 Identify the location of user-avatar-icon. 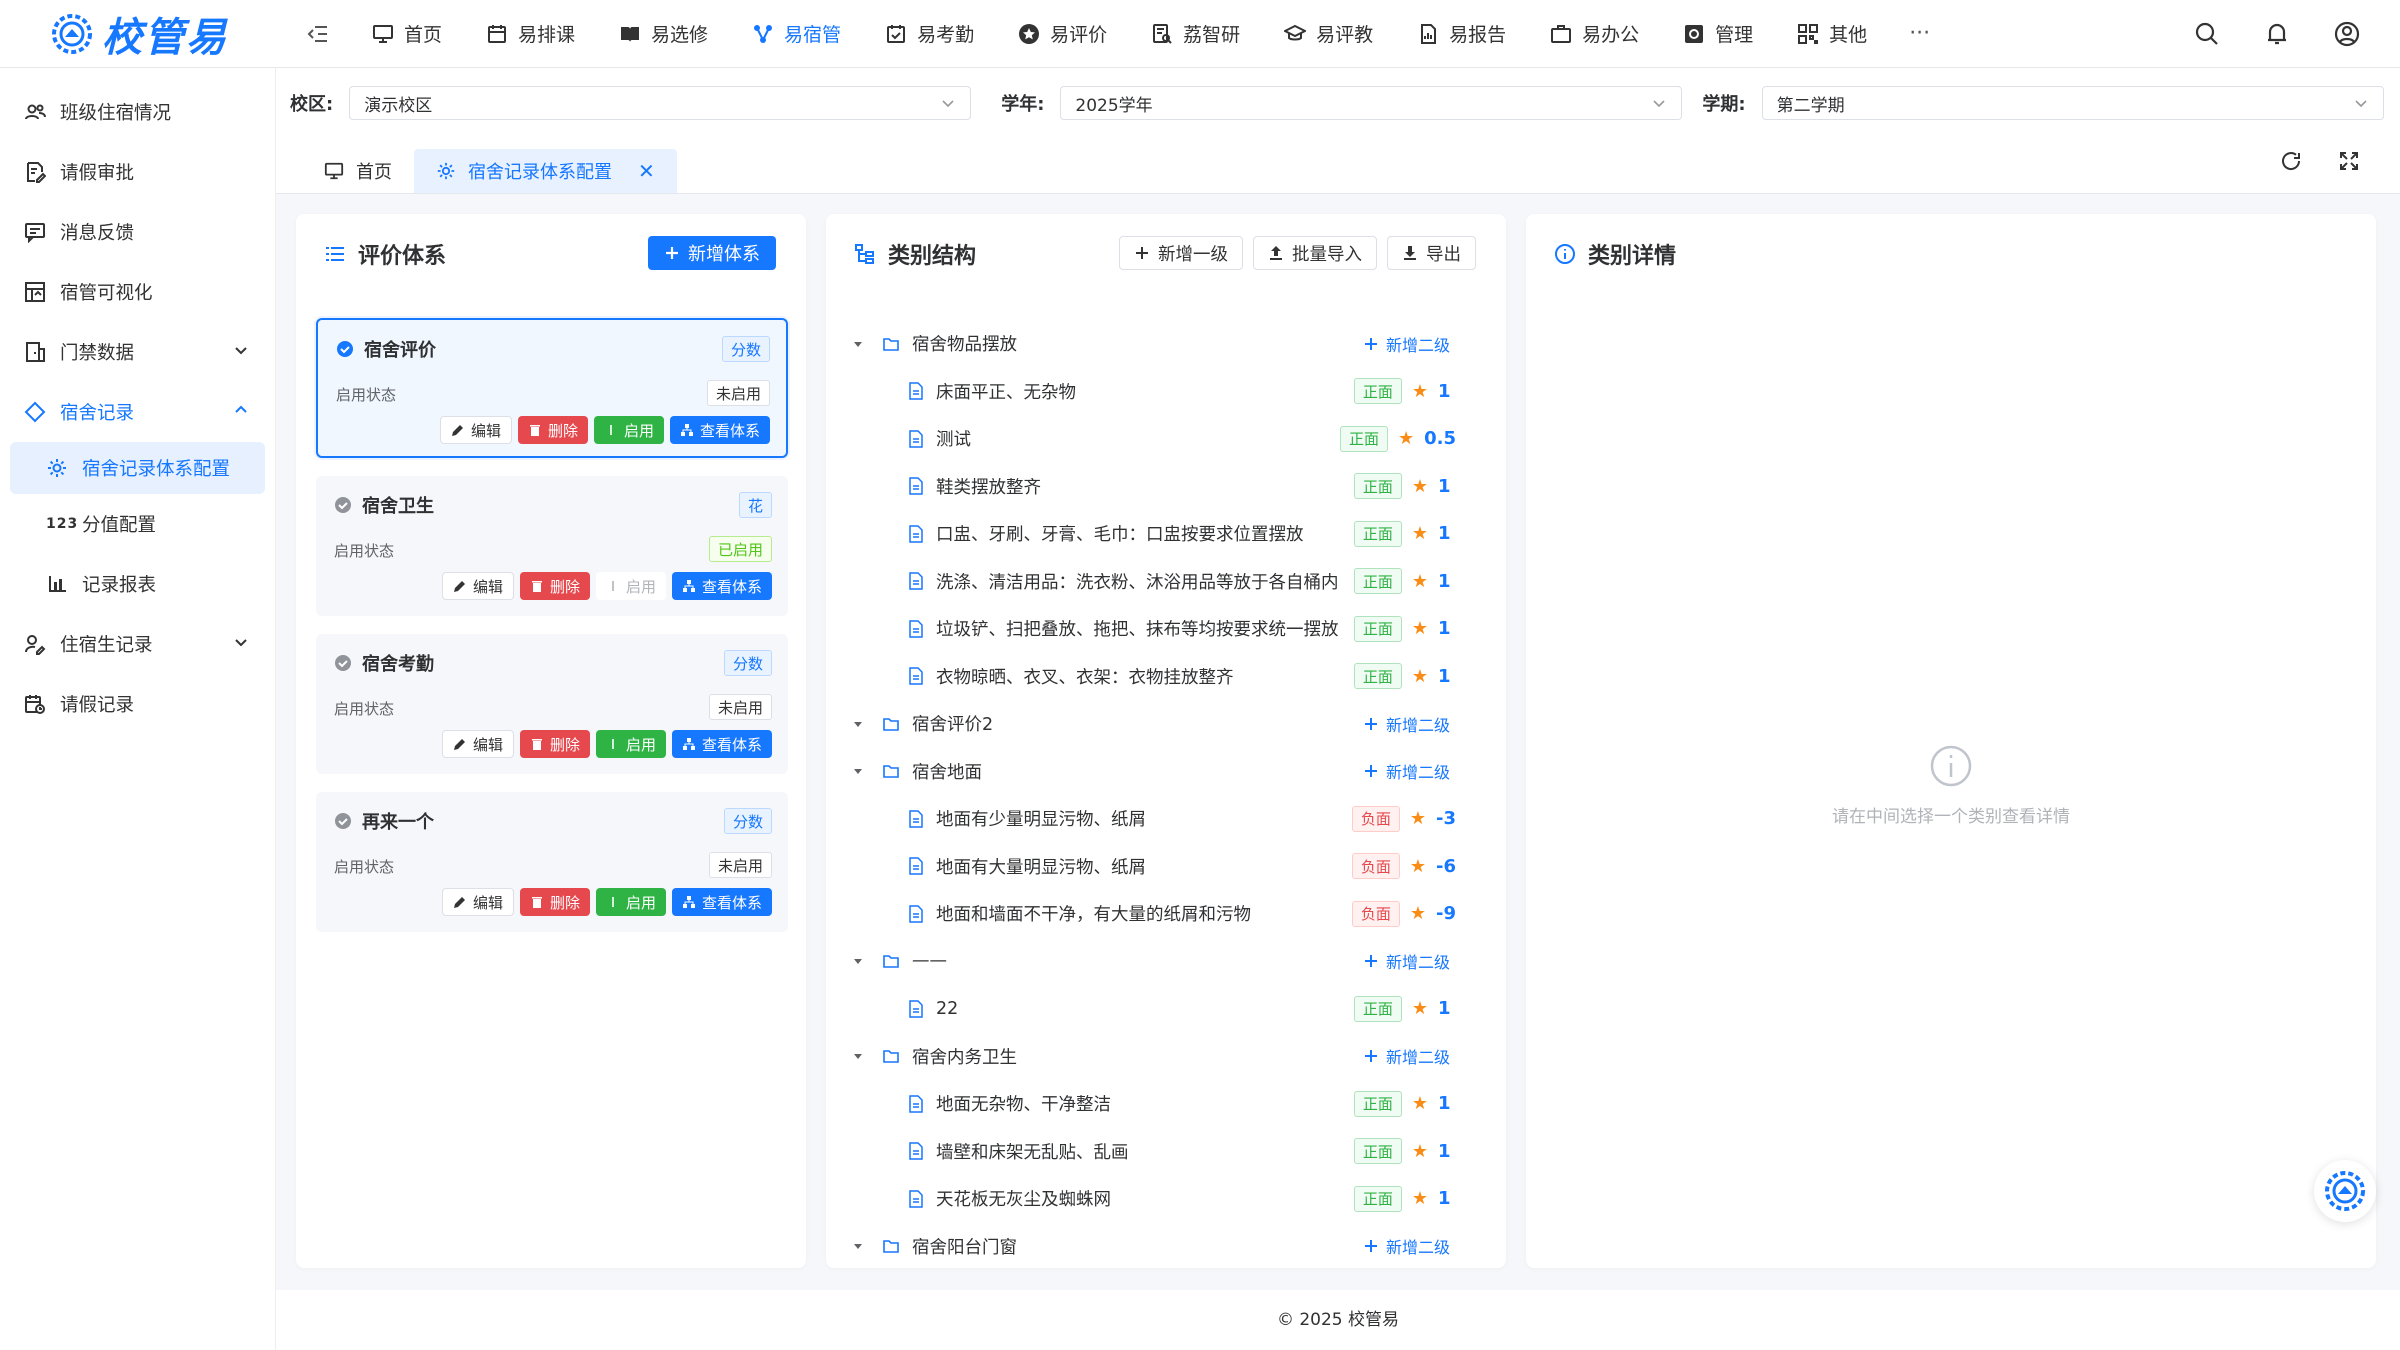
(2347, 34).